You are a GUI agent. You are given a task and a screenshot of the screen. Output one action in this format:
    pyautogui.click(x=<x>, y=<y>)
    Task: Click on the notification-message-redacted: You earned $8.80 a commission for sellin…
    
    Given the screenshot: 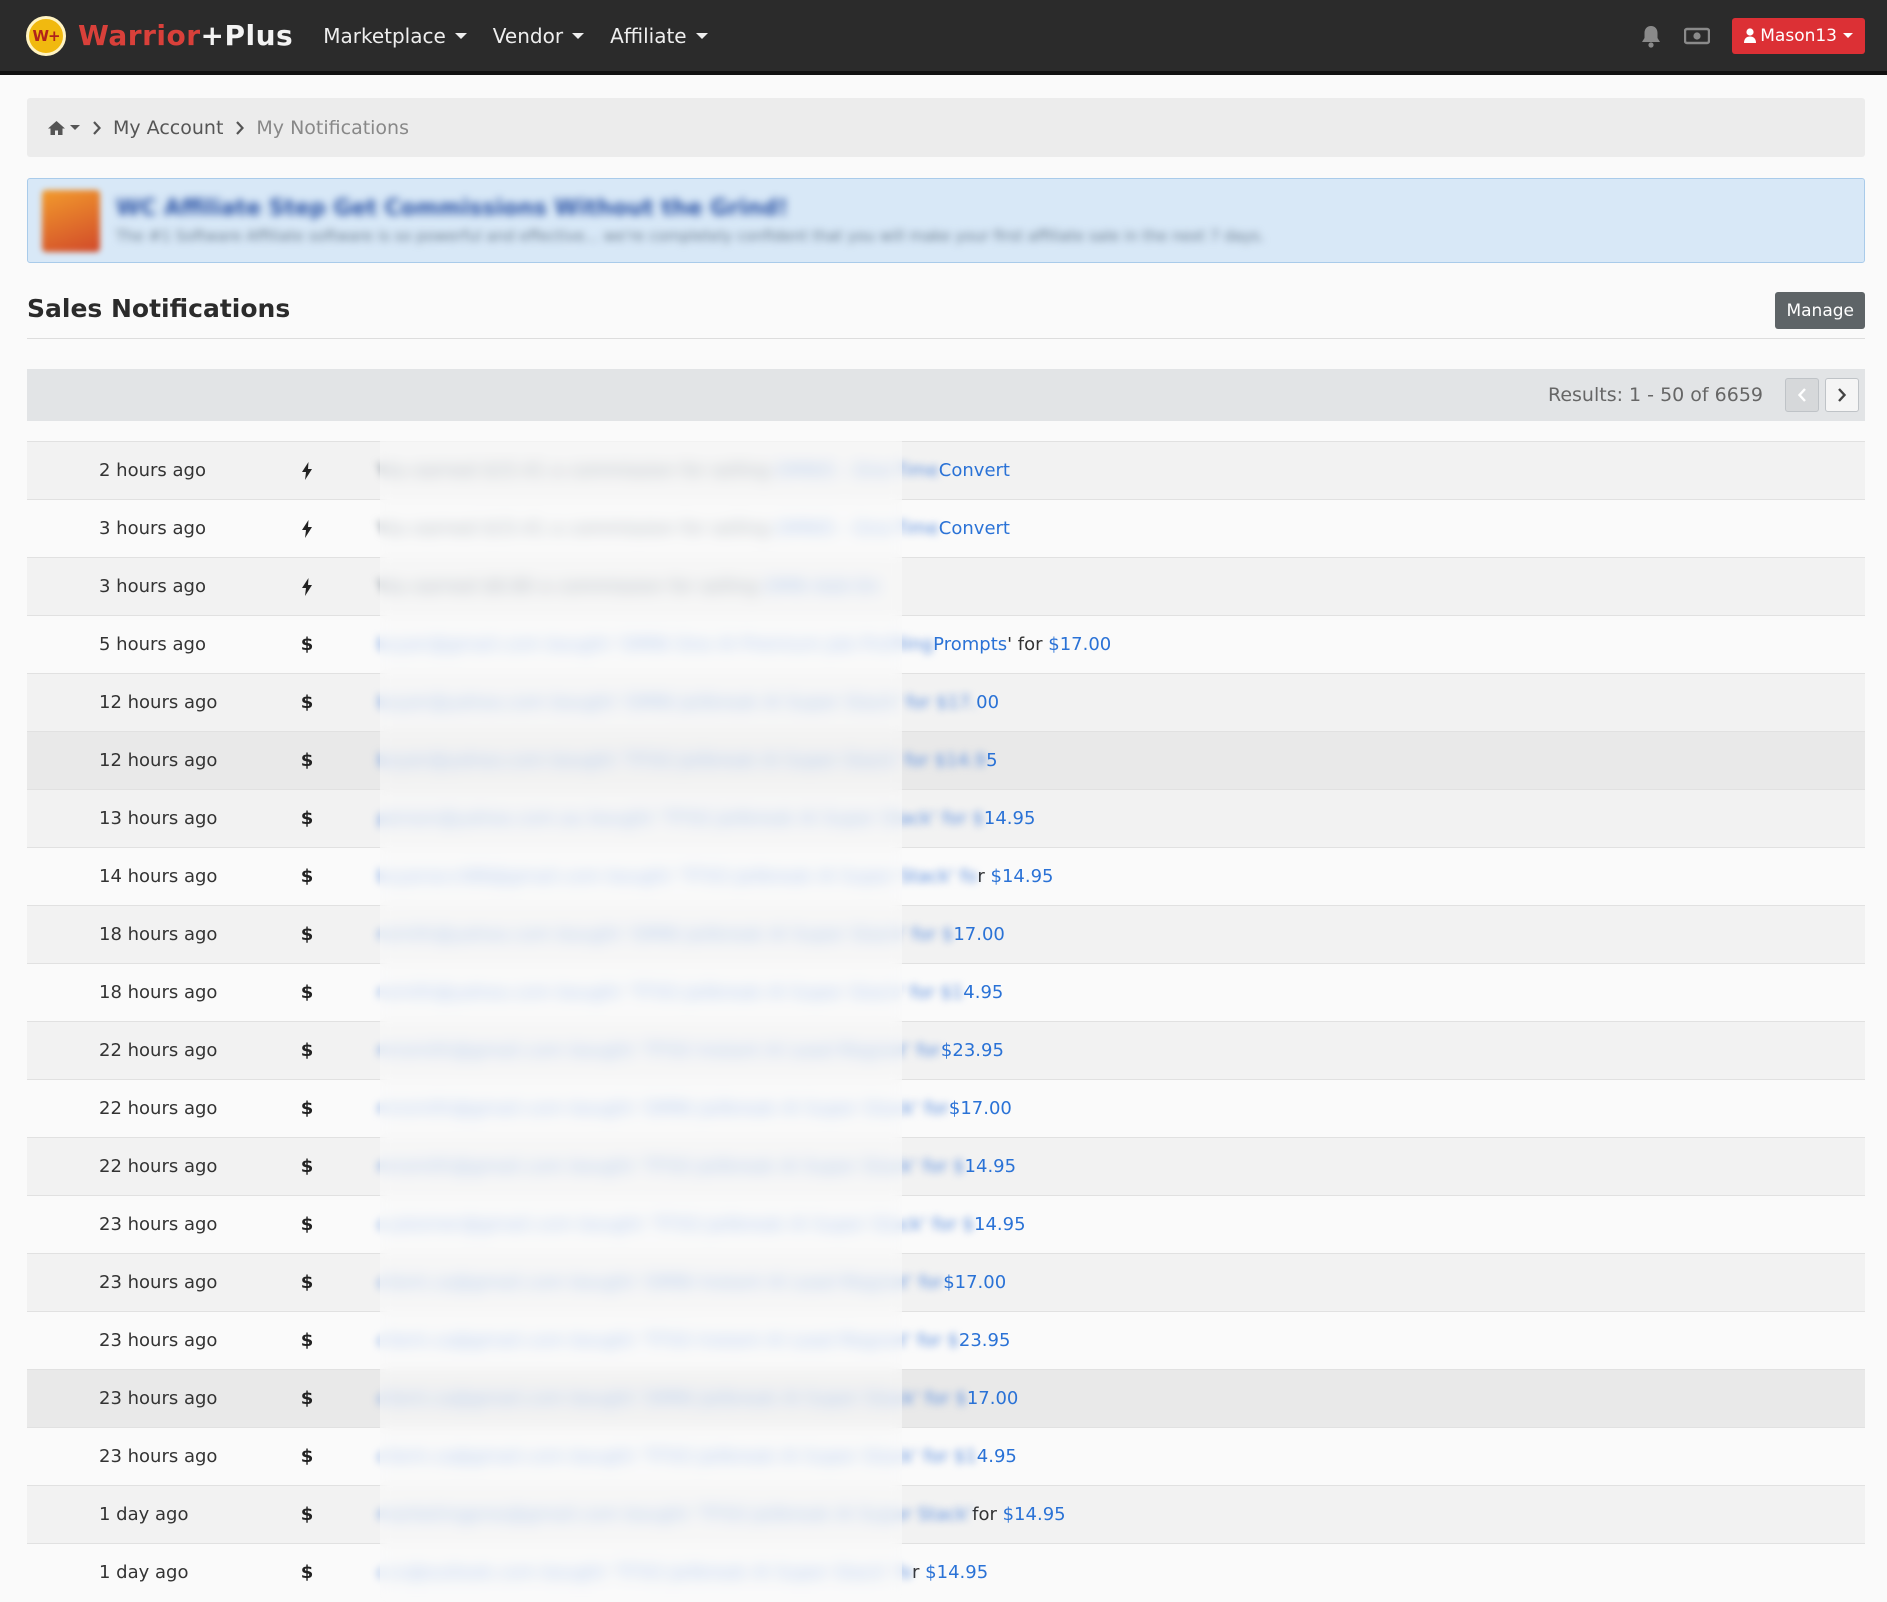 What is the action you would take?
    pyautogui.click(x=628, y=586)
    